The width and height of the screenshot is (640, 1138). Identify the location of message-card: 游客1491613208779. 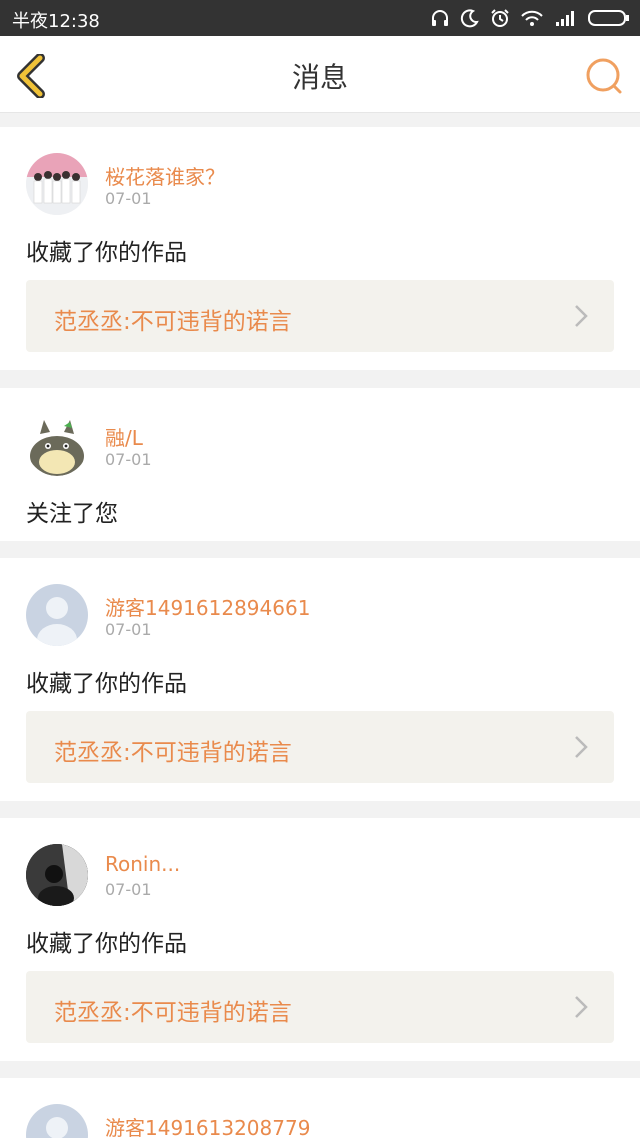
(320, 1108).